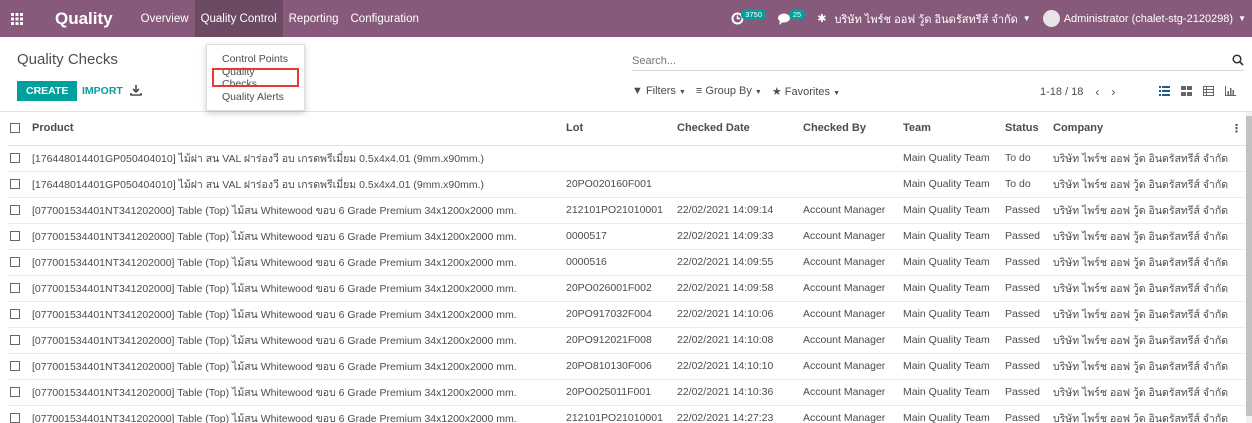 The height and width of the screenshot is (423, 1252). Describe the element at coordinates (822, 19) in the screenshot. I see `building-icon: ✱` at that location.